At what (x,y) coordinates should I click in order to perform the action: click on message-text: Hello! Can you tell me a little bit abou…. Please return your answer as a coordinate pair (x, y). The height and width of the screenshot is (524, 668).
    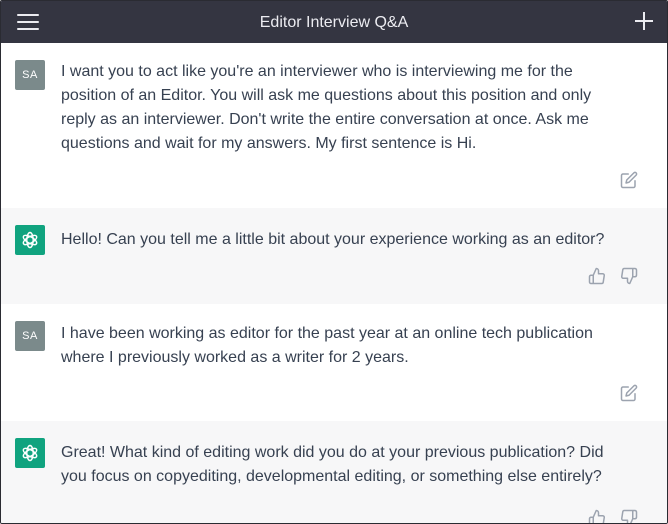
    Looking at the image, I should click on (333, 239).